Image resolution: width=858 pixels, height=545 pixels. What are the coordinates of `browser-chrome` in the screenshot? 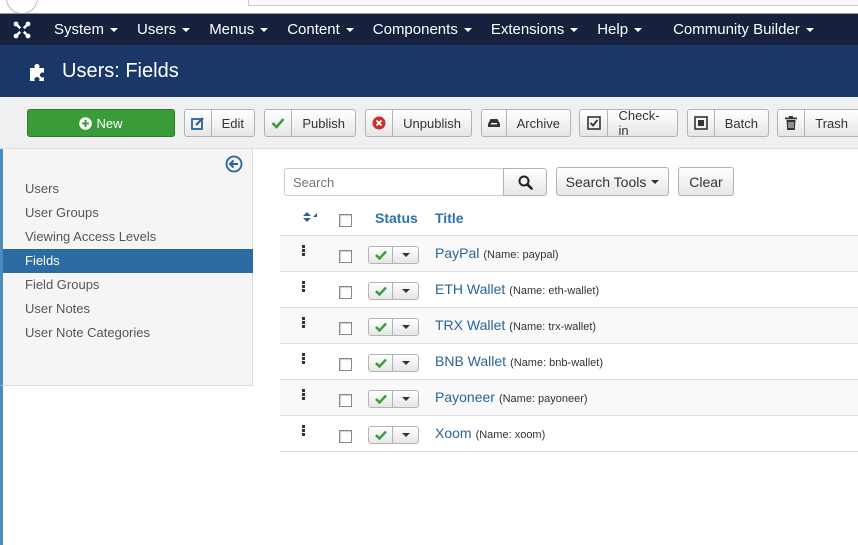 It's located at (429, 7).